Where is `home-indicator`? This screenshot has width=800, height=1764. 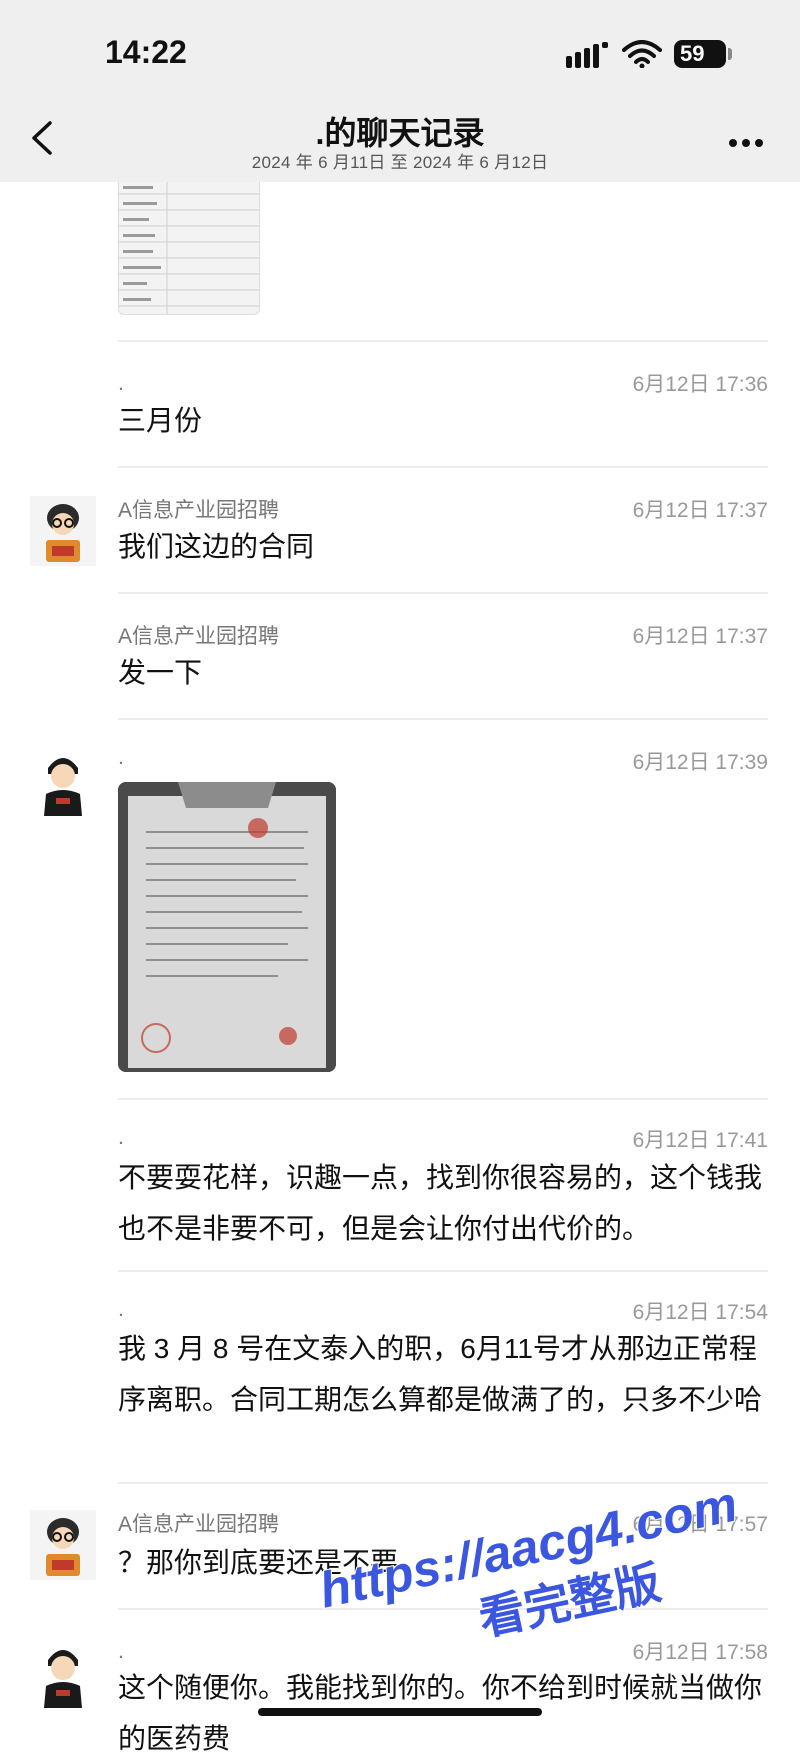 home-indicator is located at coordinates (400, 1712).